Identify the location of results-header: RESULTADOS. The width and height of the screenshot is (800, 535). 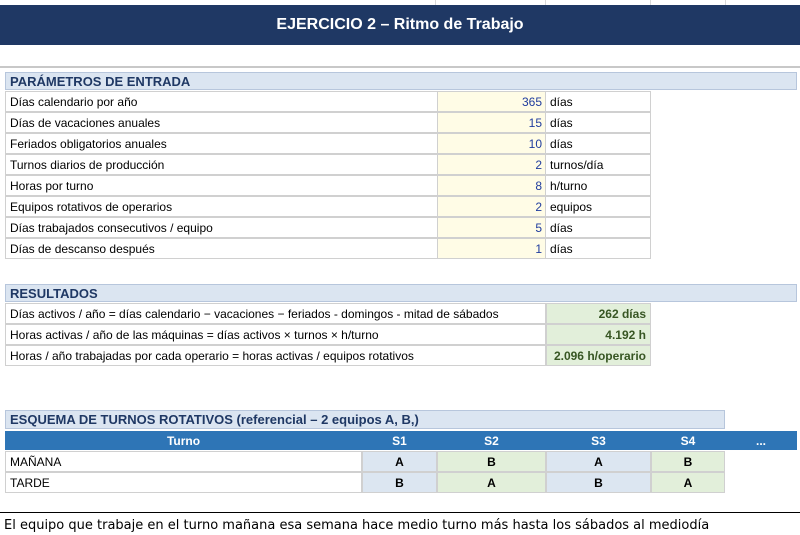
(401, 293).